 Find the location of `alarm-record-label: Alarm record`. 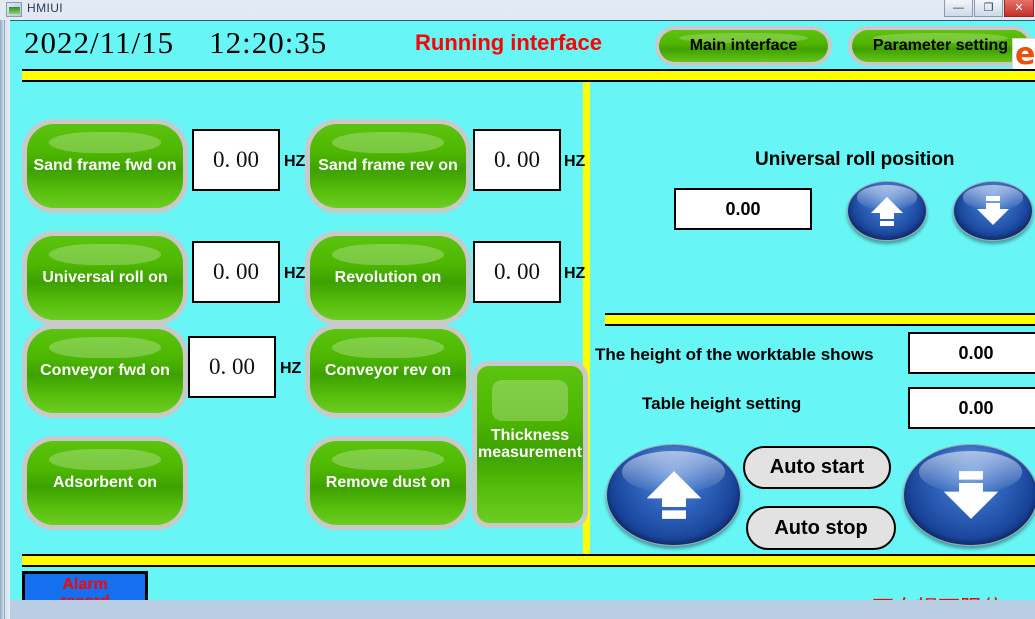

alarm-record-label: Alarm record is located at coordinates (85, 588).